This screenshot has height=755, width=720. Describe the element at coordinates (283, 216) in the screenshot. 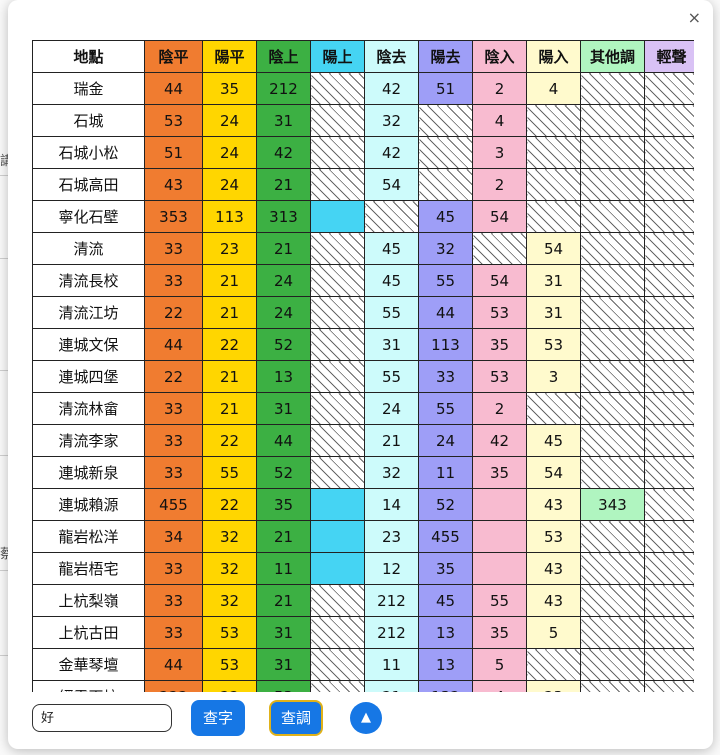

I see `tone-value-cell: 313` at that location.